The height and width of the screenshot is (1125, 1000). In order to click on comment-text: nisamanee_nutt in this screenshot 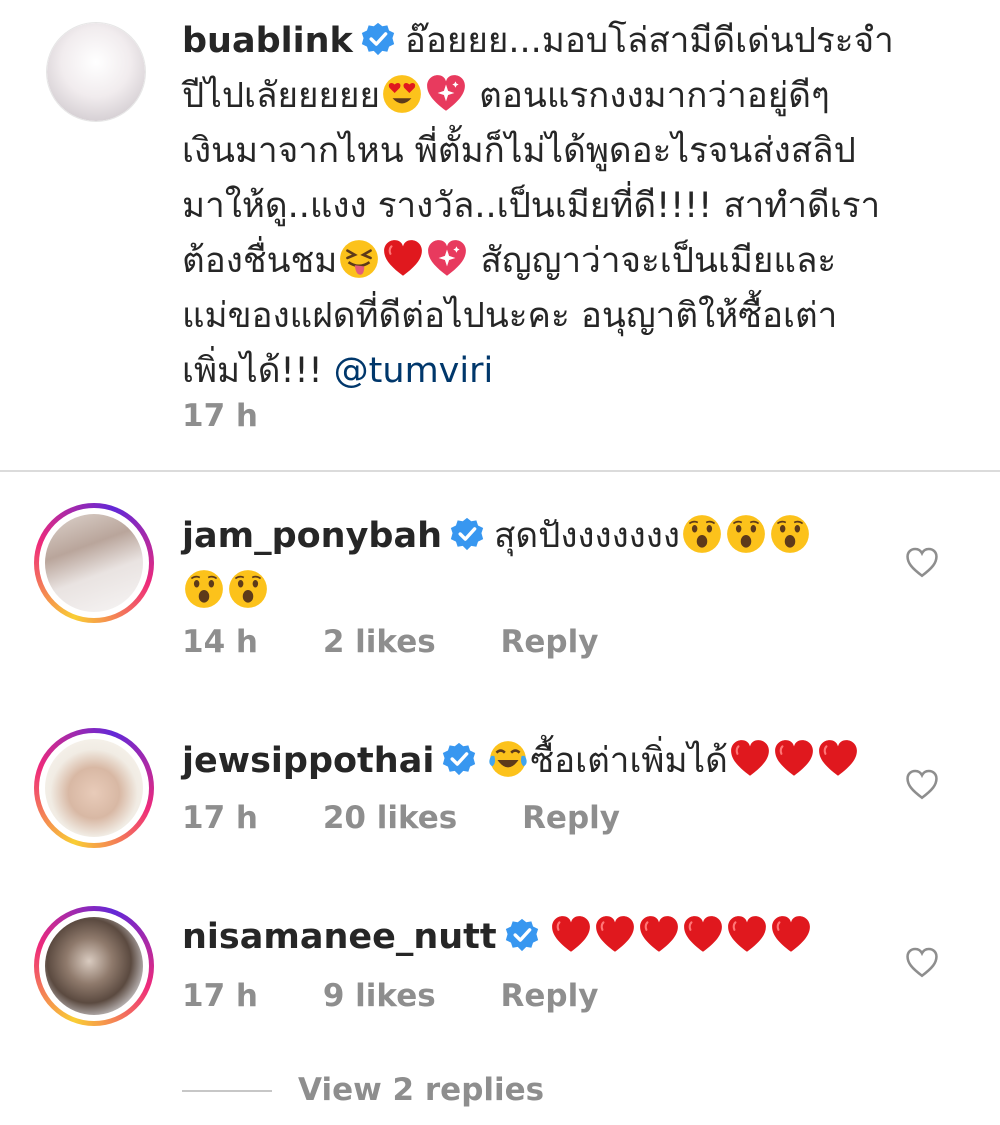, I will do `click(552, 937)`.